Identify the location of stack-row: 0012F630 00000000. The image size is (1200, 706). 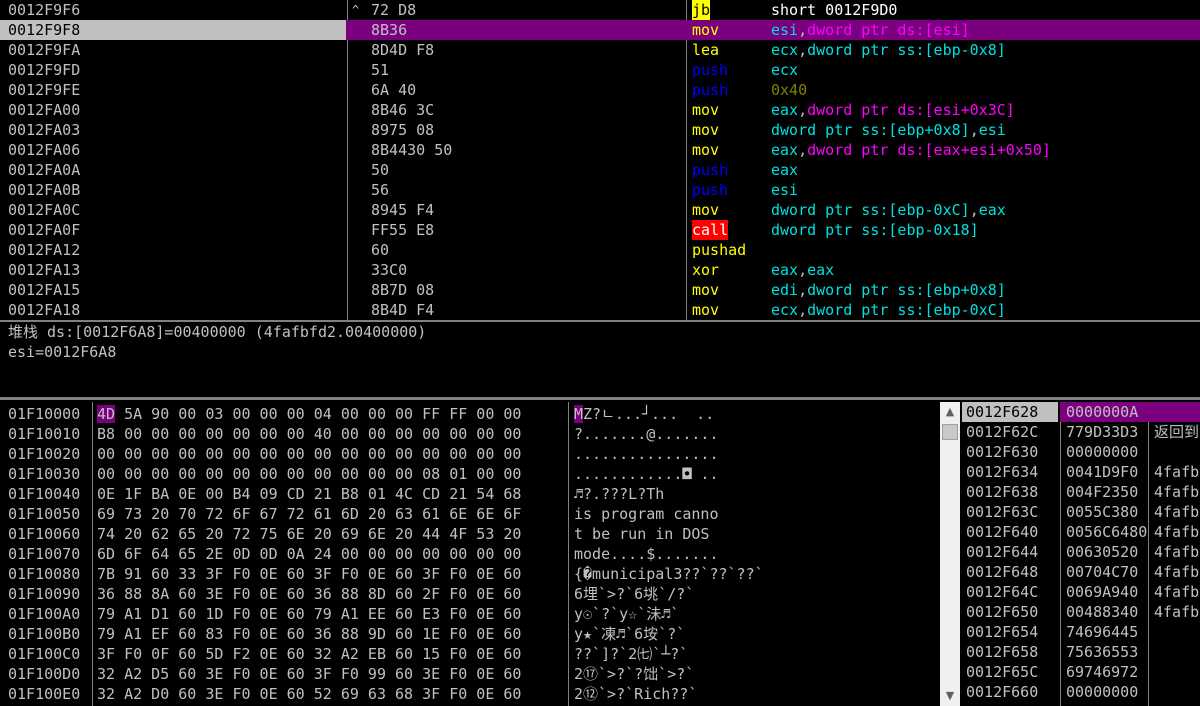
(1081, 452).